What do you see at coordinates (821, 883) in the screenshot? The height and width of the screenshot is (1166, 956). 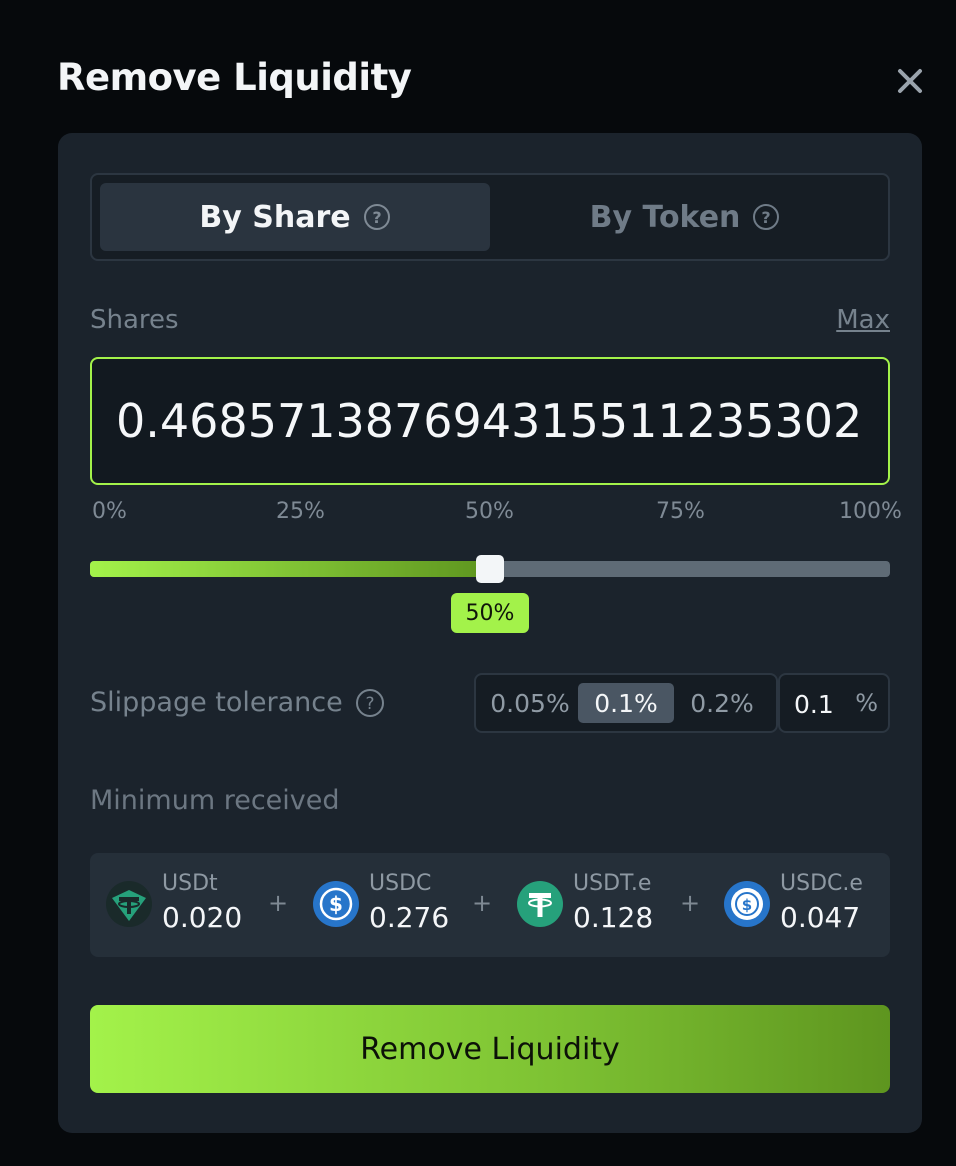 I see `token-symbol: USDC.e` at bounding box center [821, 883].